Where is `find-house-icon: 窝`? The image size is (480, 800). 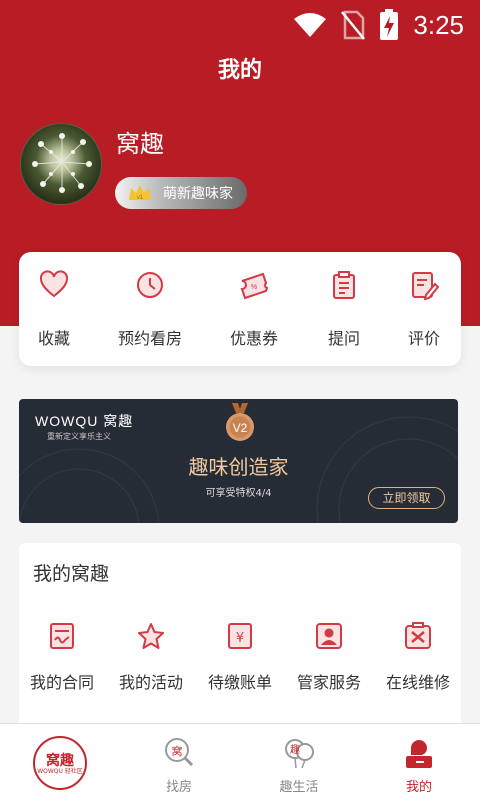
find-house-icon: 窝 is located at coordinates (179, 752).